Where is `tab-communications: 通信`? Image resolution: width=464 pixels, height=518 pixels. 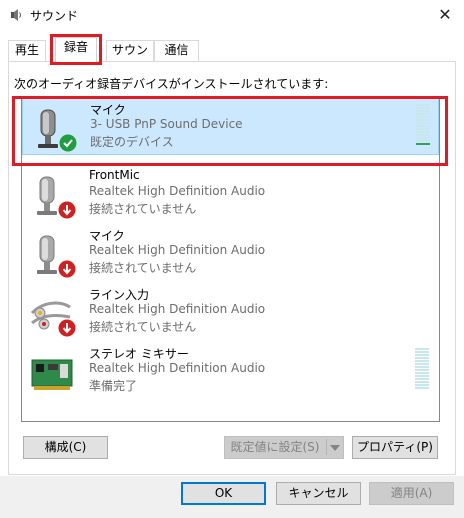 tab-communications: 通信 is located at coordinates (176, 50).